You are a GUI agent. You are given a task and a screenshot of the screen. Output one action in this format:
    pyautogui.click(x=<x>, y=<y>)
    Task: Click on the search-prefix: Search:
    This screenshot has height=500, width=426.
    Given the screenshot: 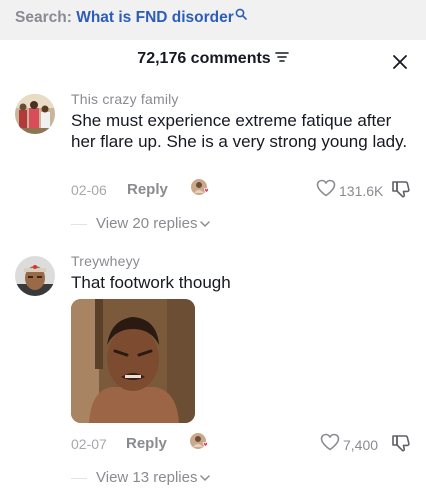 What is the action you would take?
    pyautogui.click(x=43, y=17)
    